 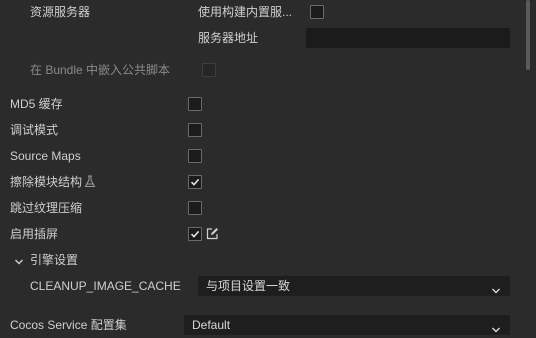 What do you see at coordinates (228, 38) in the screenshot?
I see `server-address-label: 服务器地址` at bounding box center [228, 38].